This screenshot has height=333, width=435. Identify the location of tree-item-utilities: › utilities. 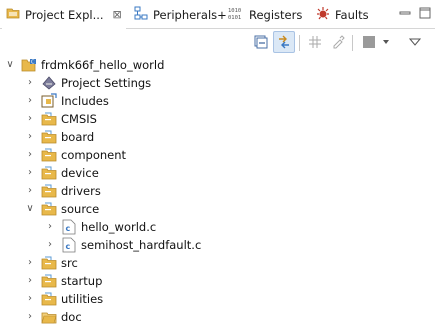
(64, 298).